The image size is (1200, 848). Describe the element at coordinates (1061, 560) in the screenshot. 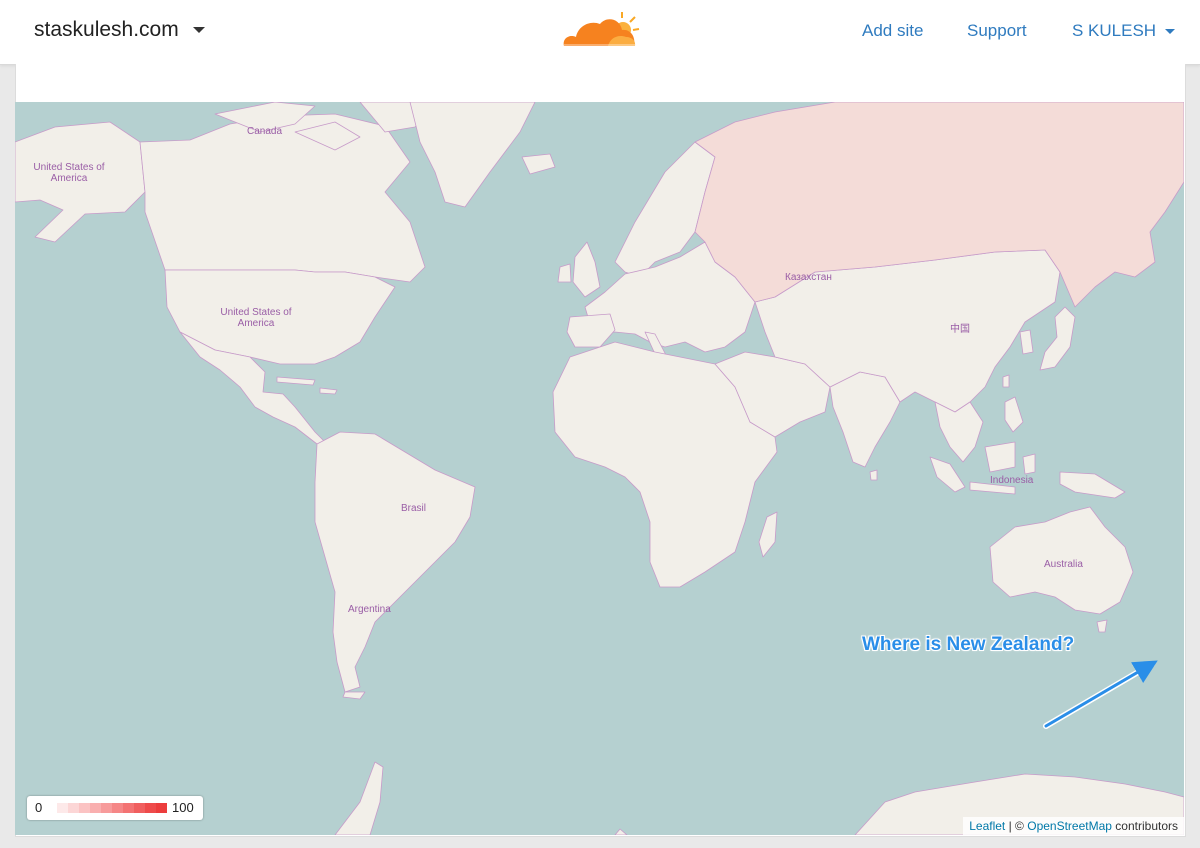

I see `land-australia` at that location.